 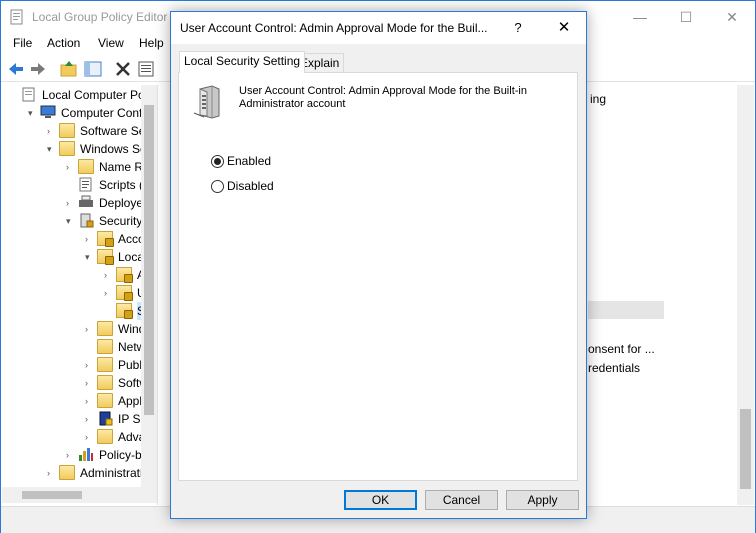 What do you see at coordinates (93, 69) in the screenshot?
I see `show-hide-tree-icon` at bounding box center [93, 69].